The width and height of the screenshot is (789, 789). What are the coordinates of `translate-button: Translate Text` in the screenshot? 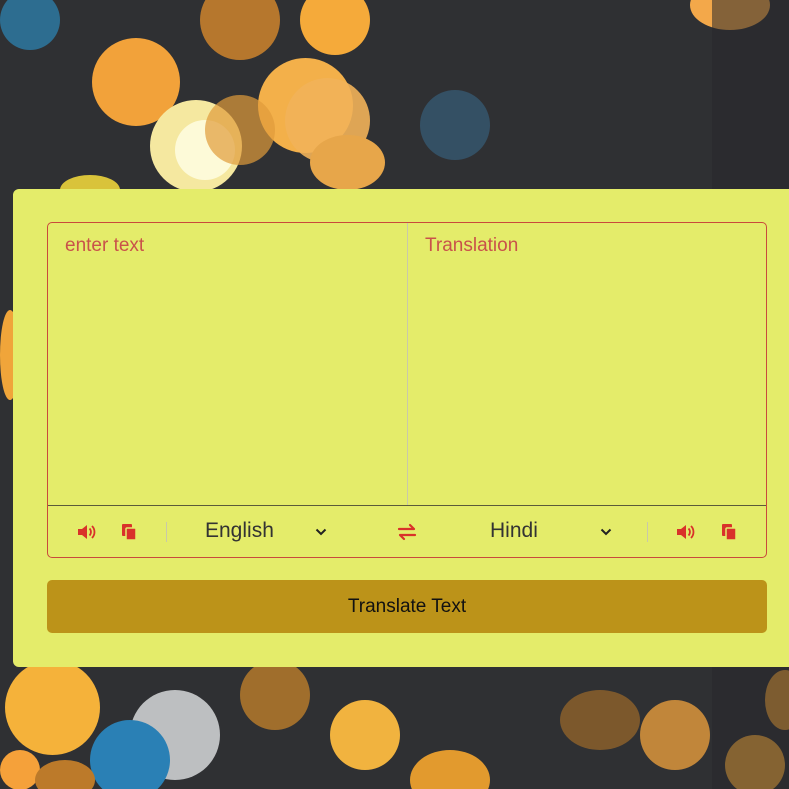 It's located at (407, 606).